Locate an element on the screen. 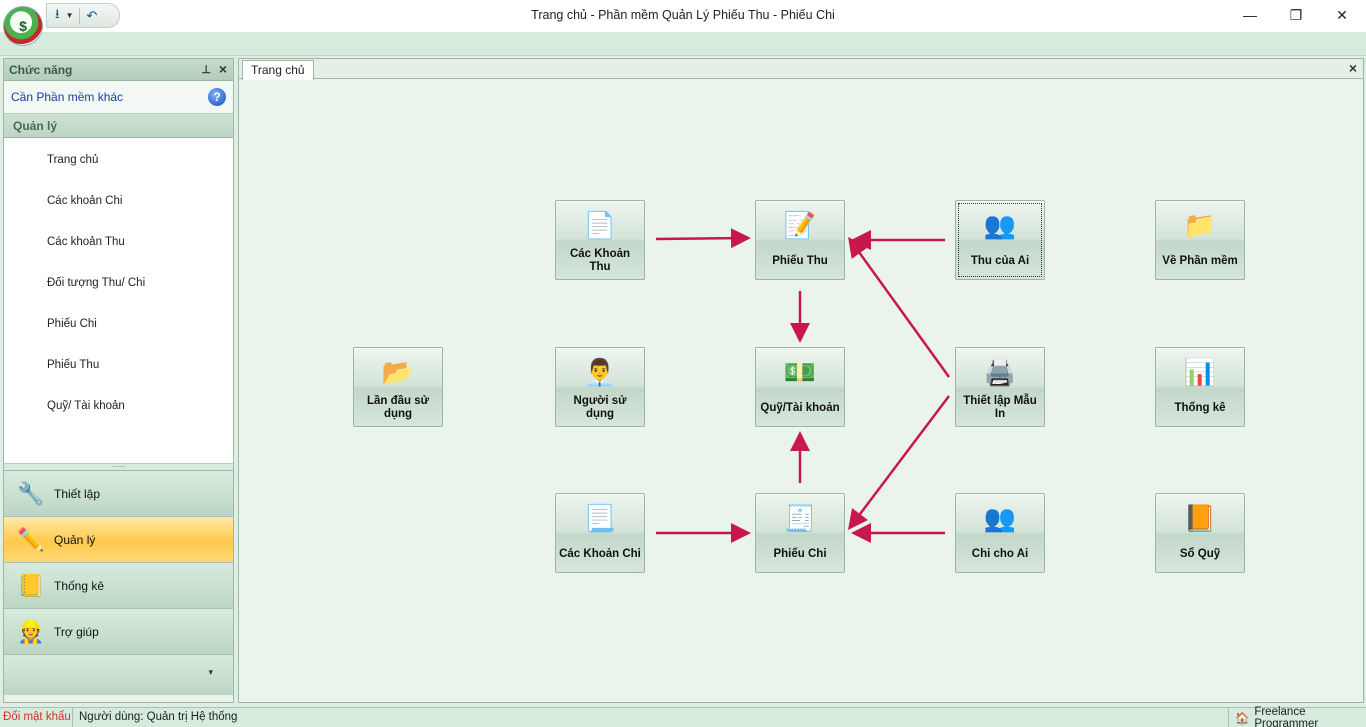  tile-thong-ke: 📊 Thống kê is located at coordinates (1200, 387).